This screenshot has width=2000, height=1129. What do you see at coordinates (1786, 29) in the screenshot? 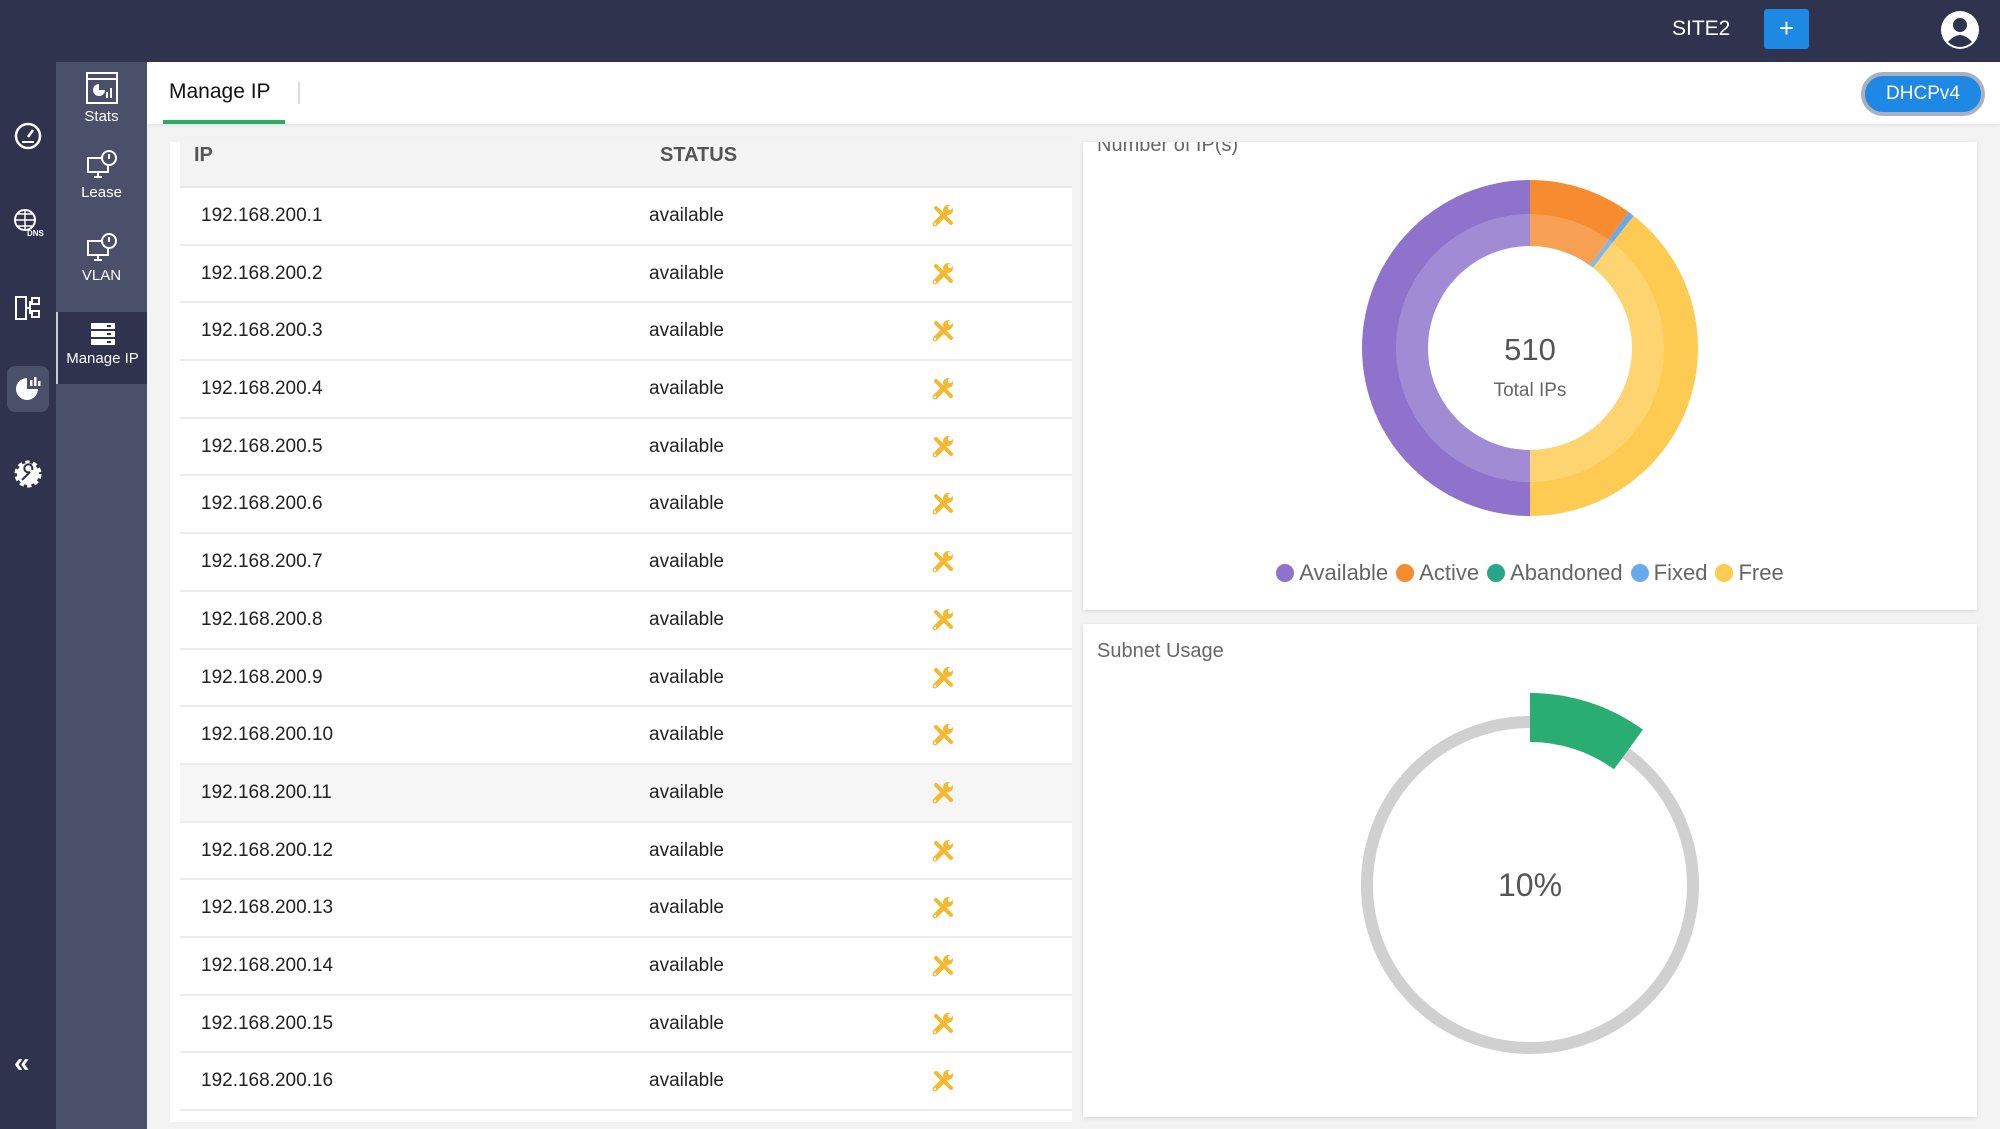
I see `add-button: +` at bounding box center [1786, 29].